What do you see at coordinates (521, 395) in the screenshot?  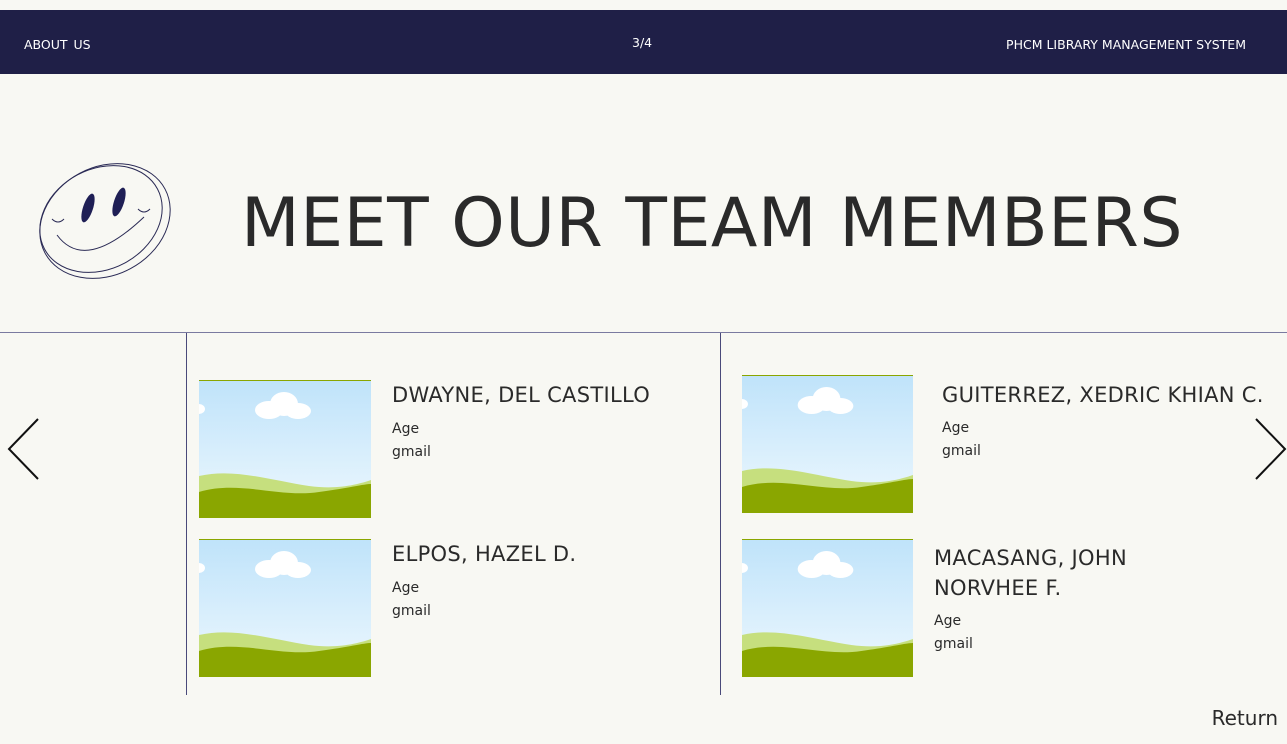 I see `member-name: DWAYNE, DEL CASTILLO` at bounding box center [521, 395].